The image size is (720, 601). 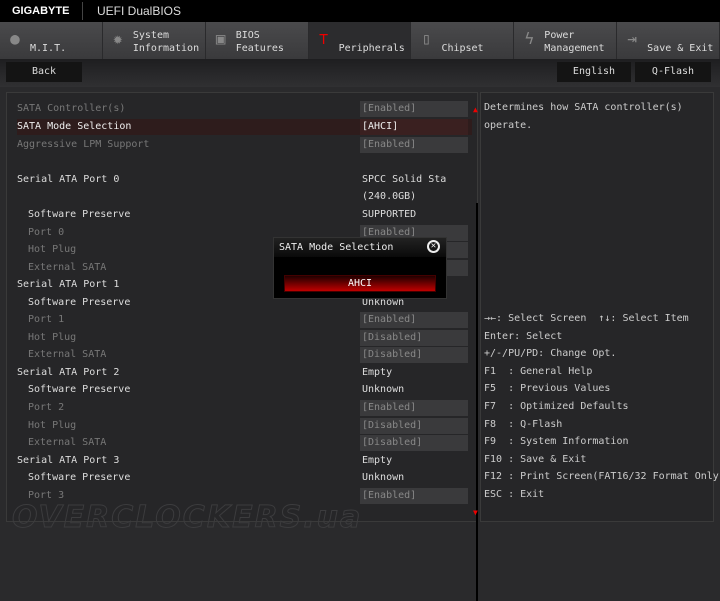 What do you see at coordinates (360, 283) in the screenshot?
I see `option-ahci: AHCI` at bounding box center [360, 283].